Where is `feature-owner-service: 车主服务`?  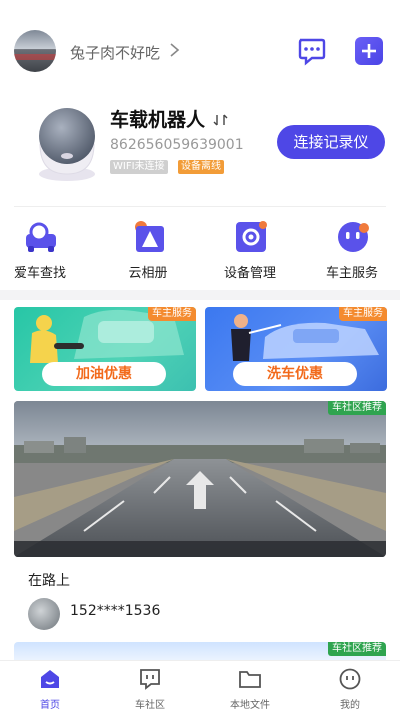 feature-owner-service: 车主服务 is located at coordinates (352, 249).